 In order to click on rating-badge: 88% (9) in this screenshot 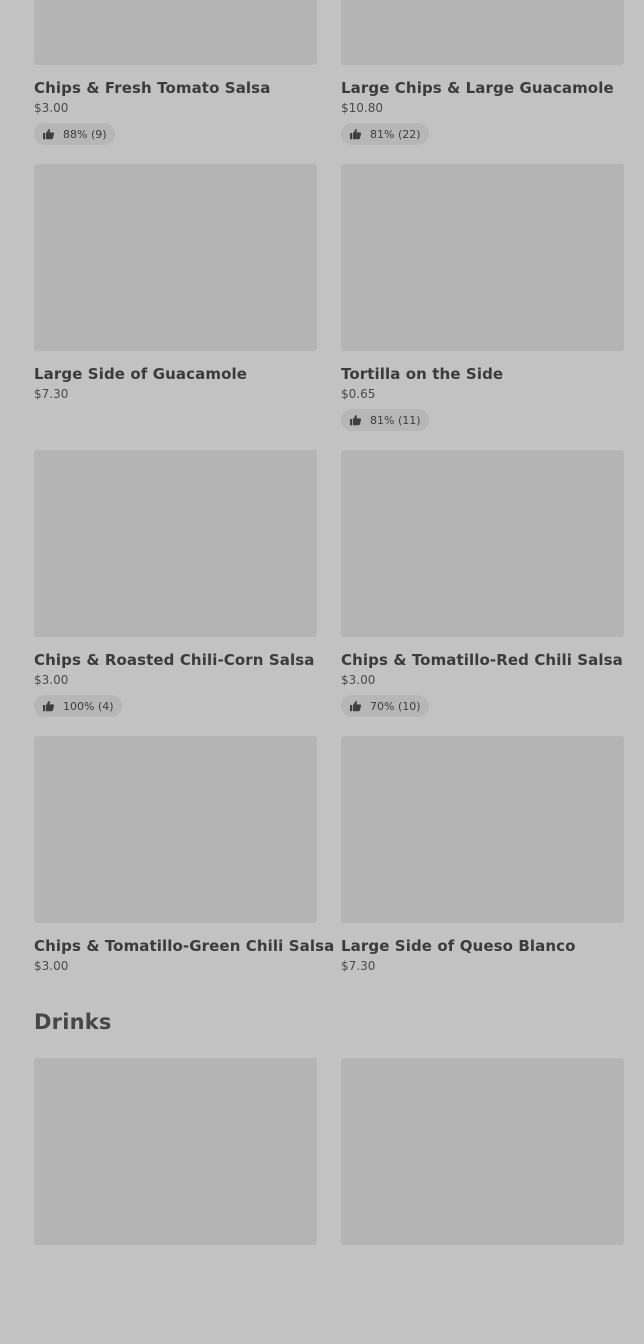, I will do `click(74, 134)`.